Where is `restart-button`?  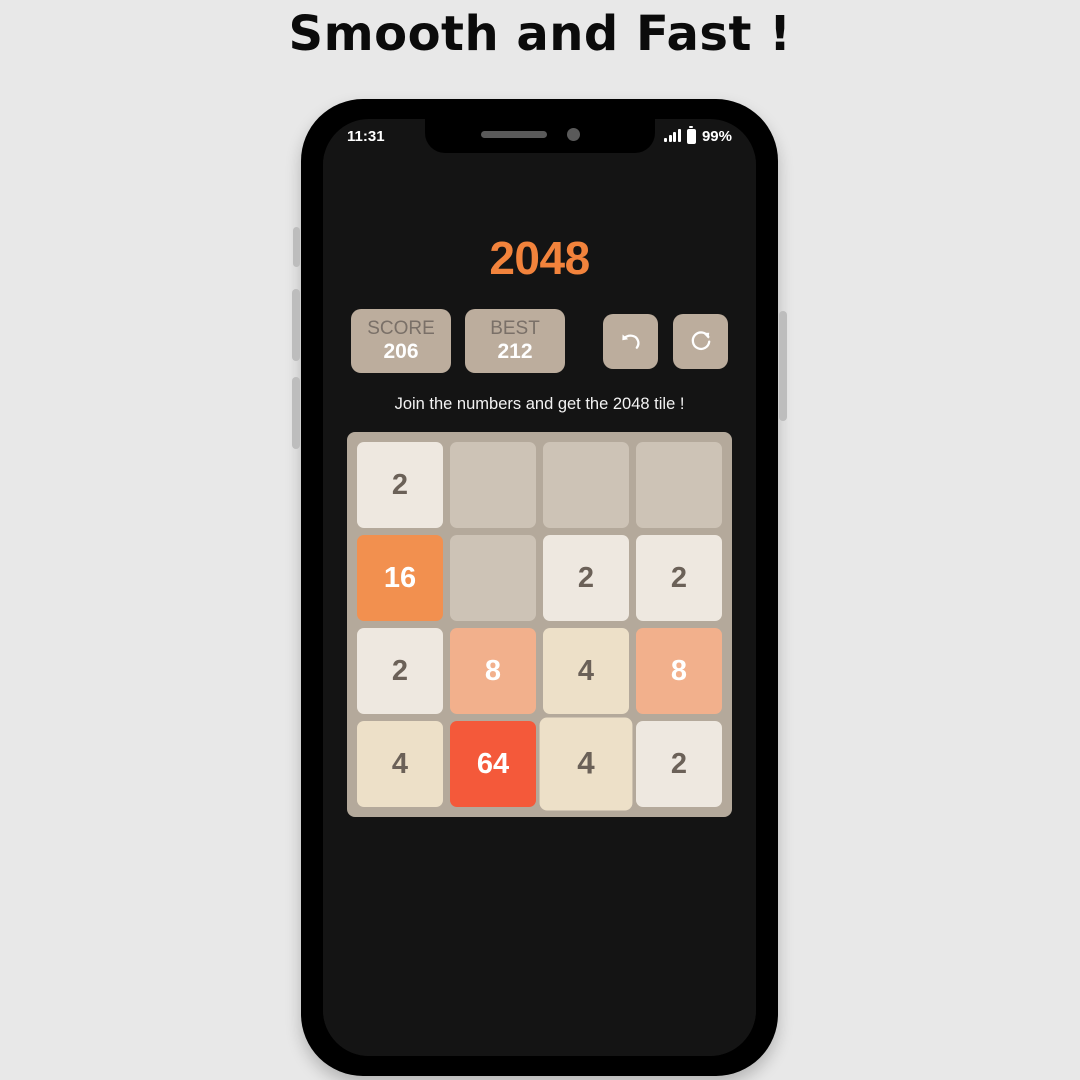 restart-button is located at coordinates (700, 341).